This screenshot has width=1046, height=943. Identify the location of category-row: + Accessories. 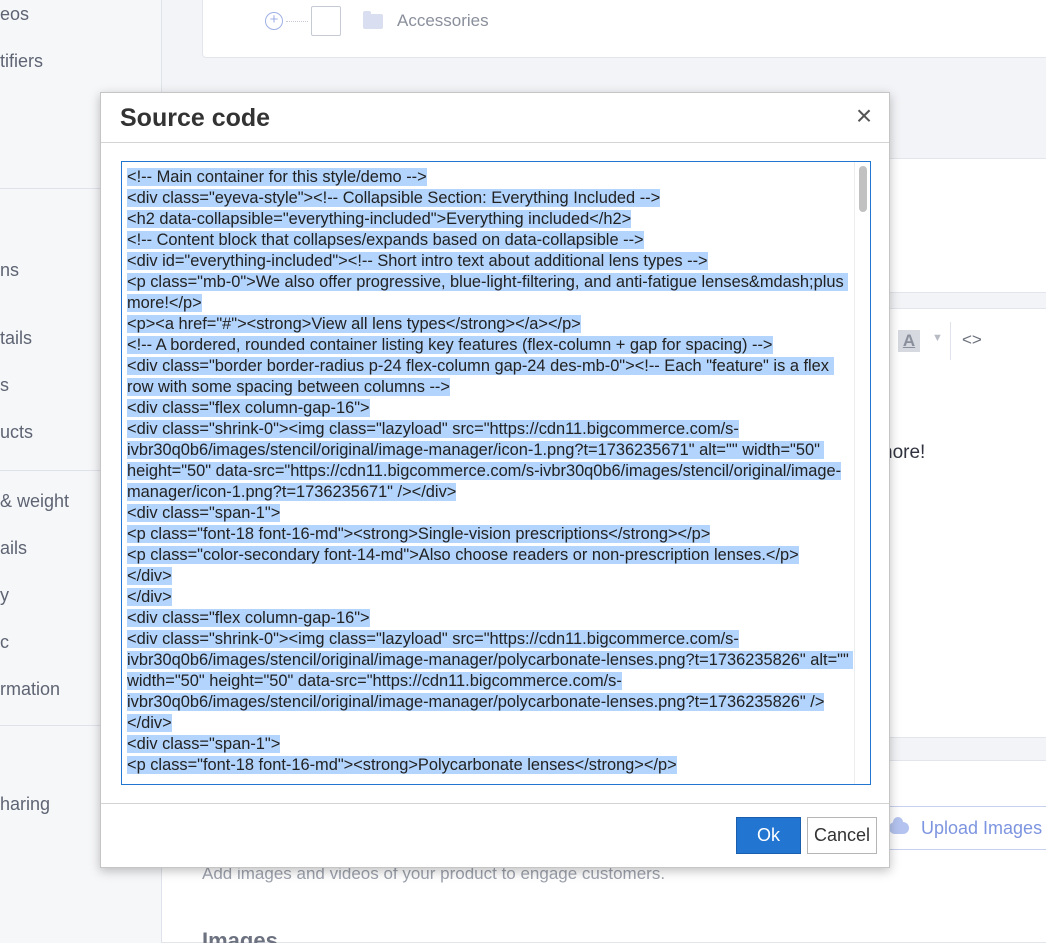
(377, 21).